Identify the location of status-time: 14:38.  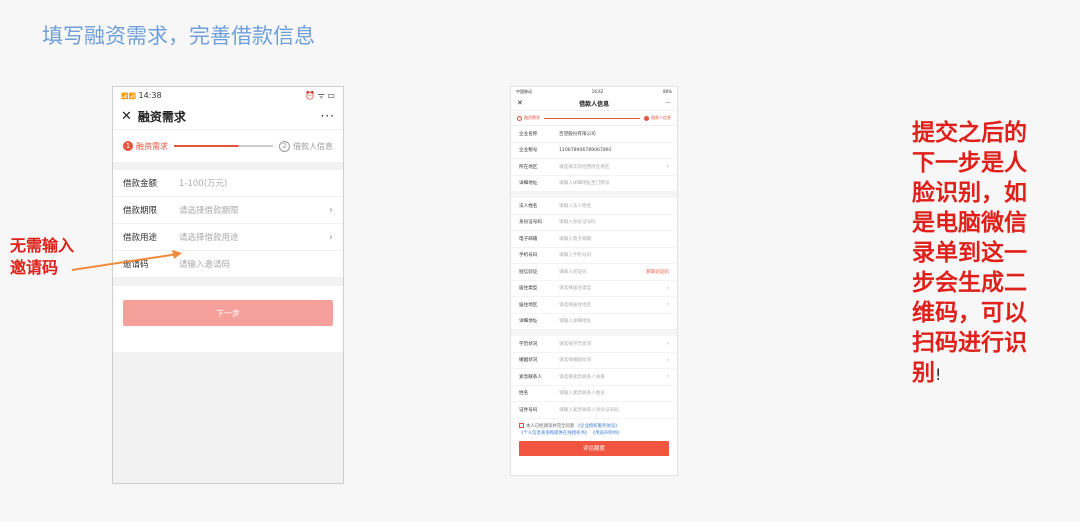
(150, 95).